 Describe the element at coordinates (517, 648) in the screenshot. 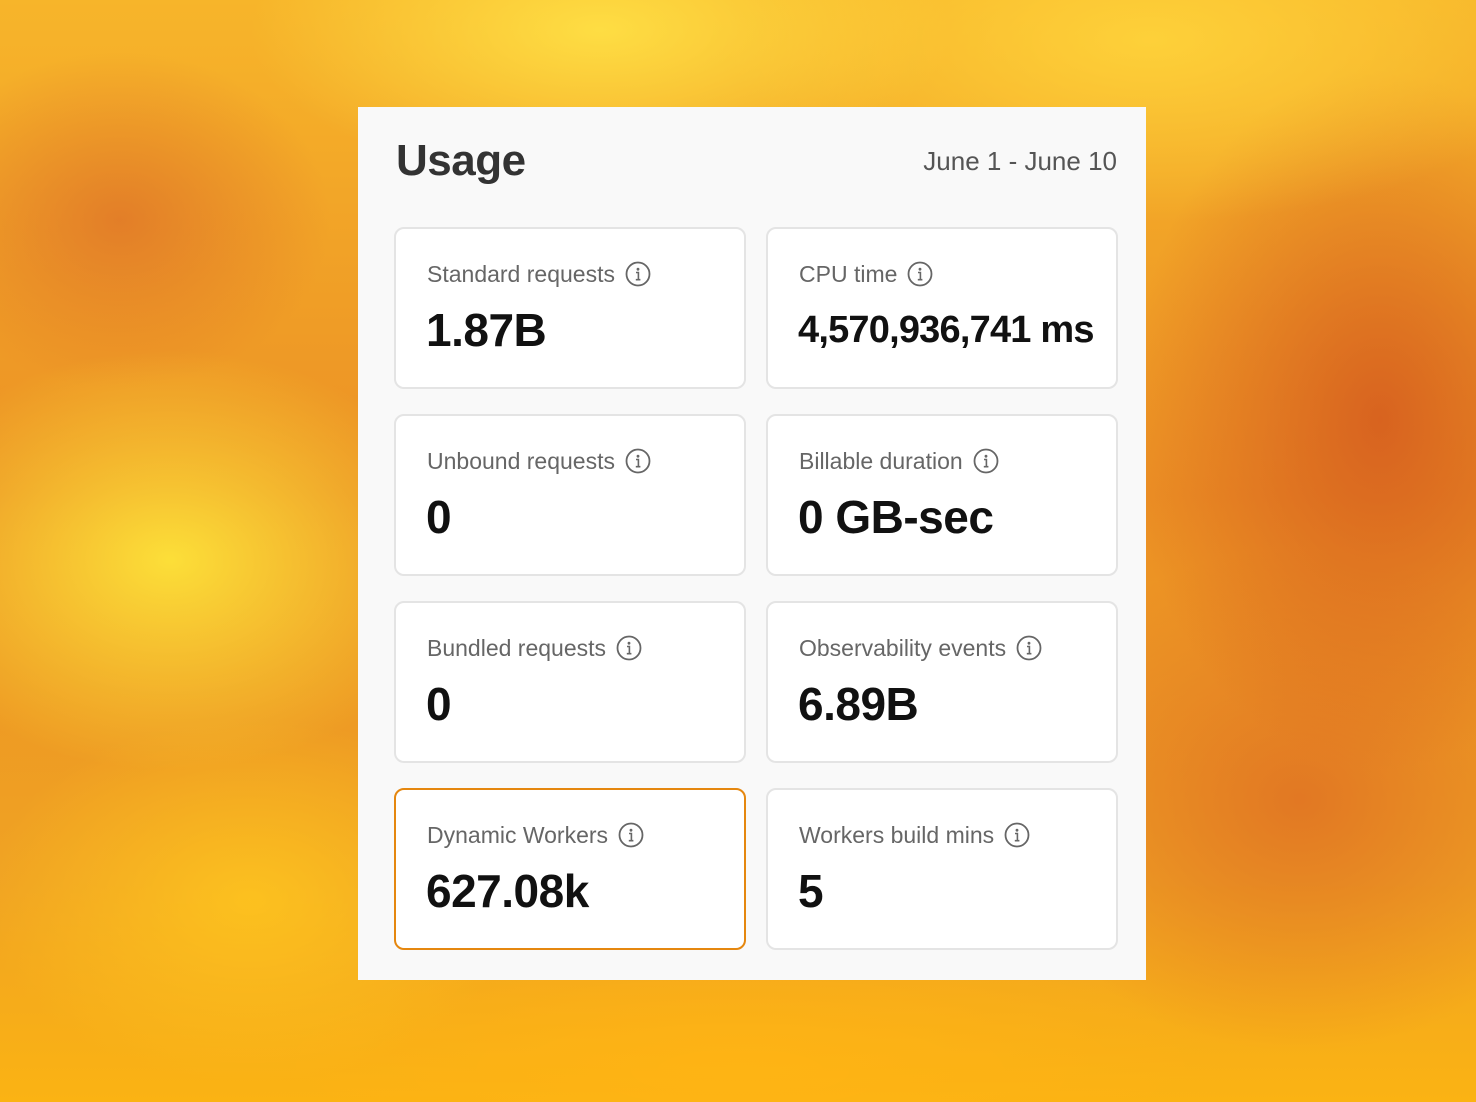

I see `metric-label: Bundled requests` at that location.